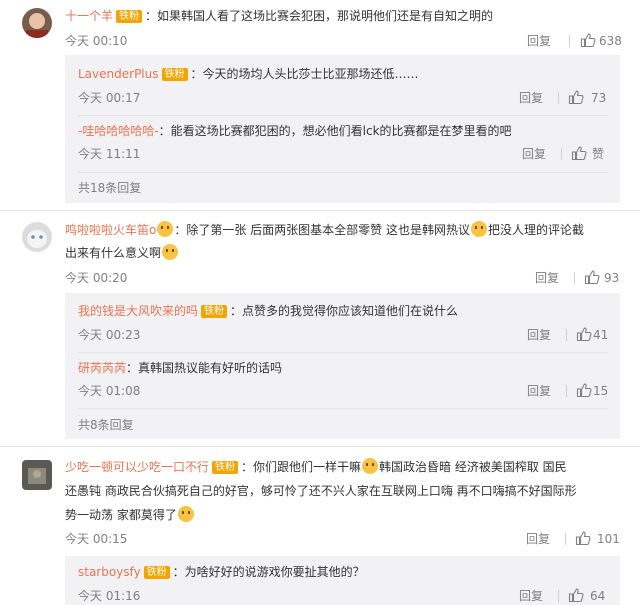  What do you see at coordinates (608, 539) in the screenshot?
I see `like-count: 101` at bounding box center [608, 539].